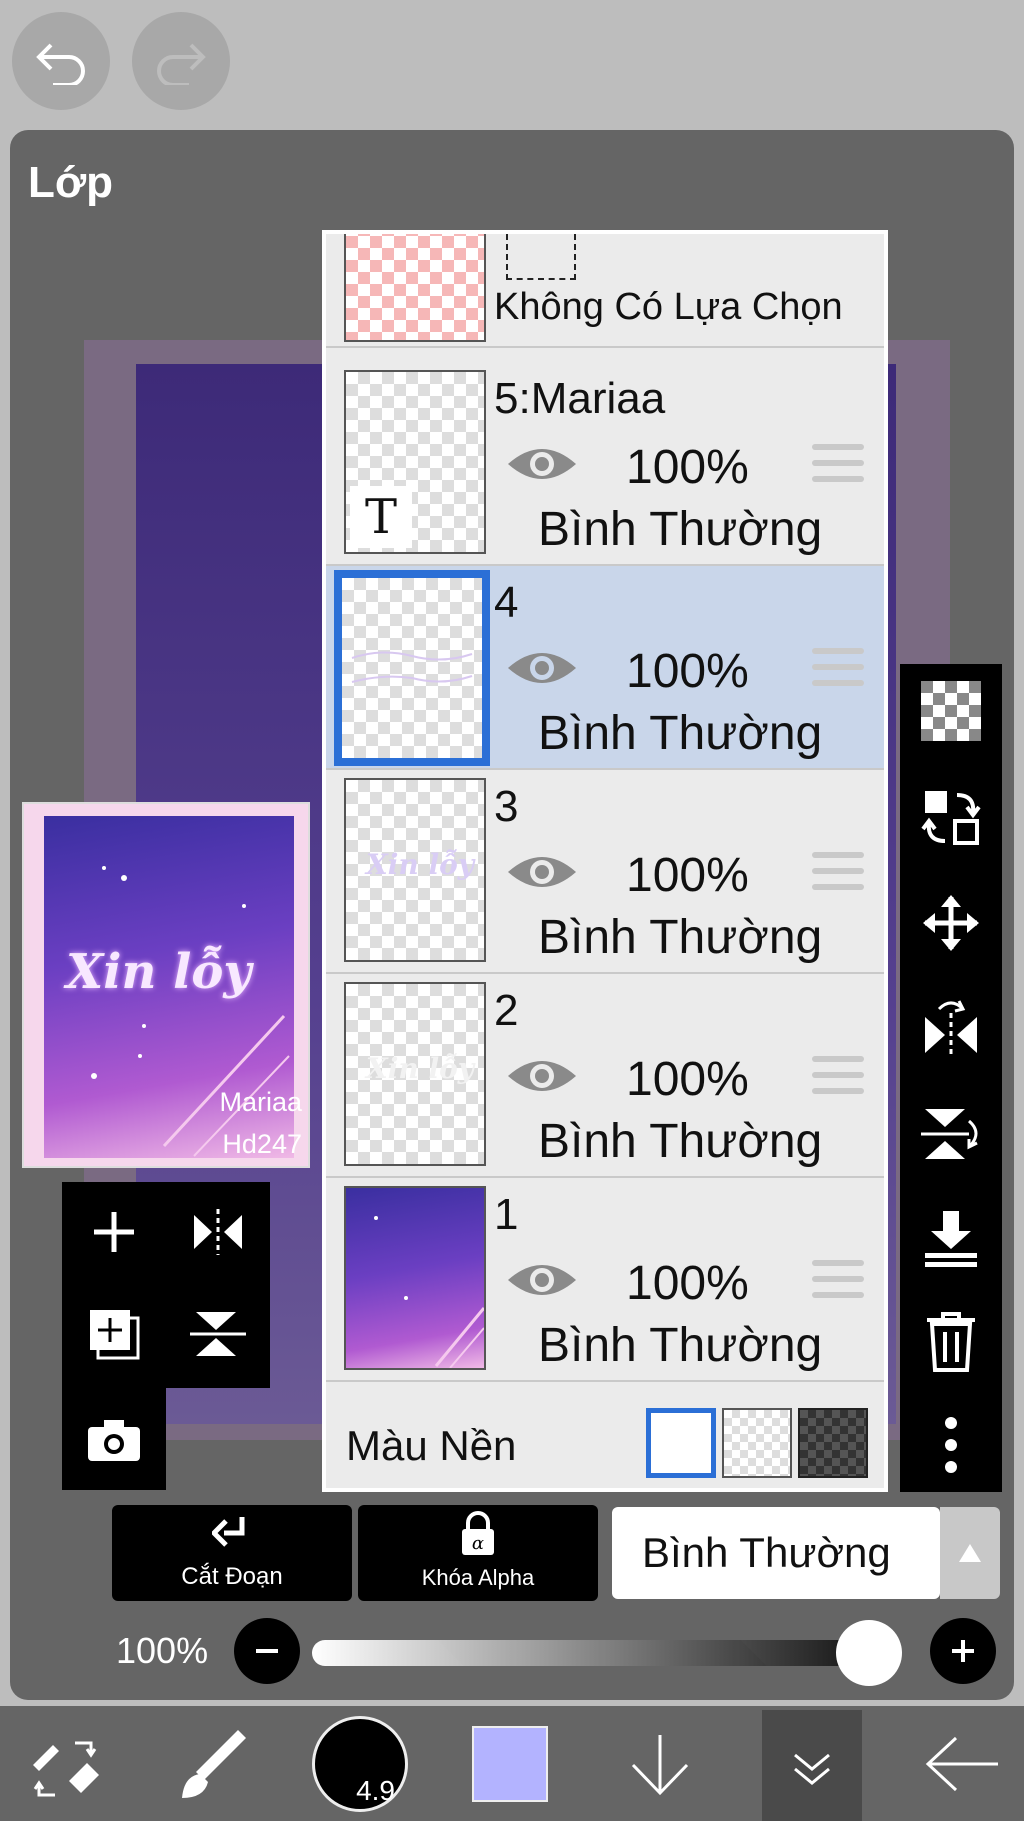 This screenshot has width=1024, height=1821. I want to click on flip-vertical-button, so click(218, 1334).